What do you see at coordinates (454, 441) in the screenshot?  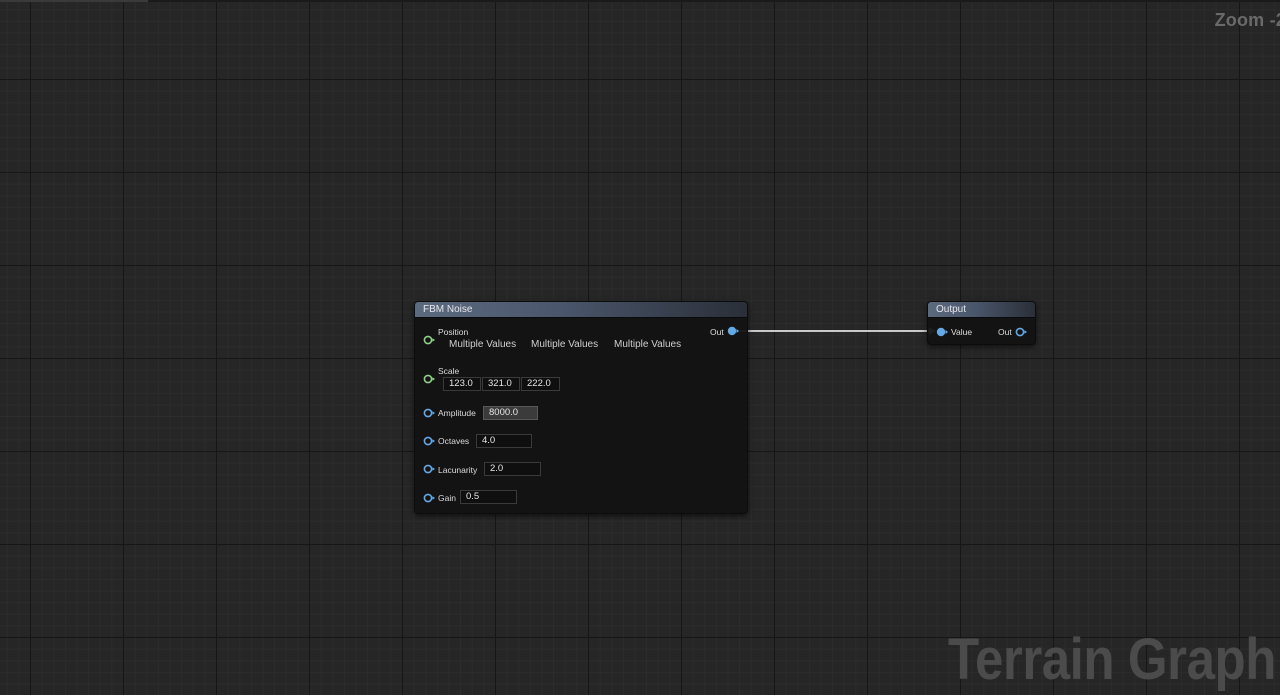 I see `octaves-label: Octaves` at bounding box center [454, 441].